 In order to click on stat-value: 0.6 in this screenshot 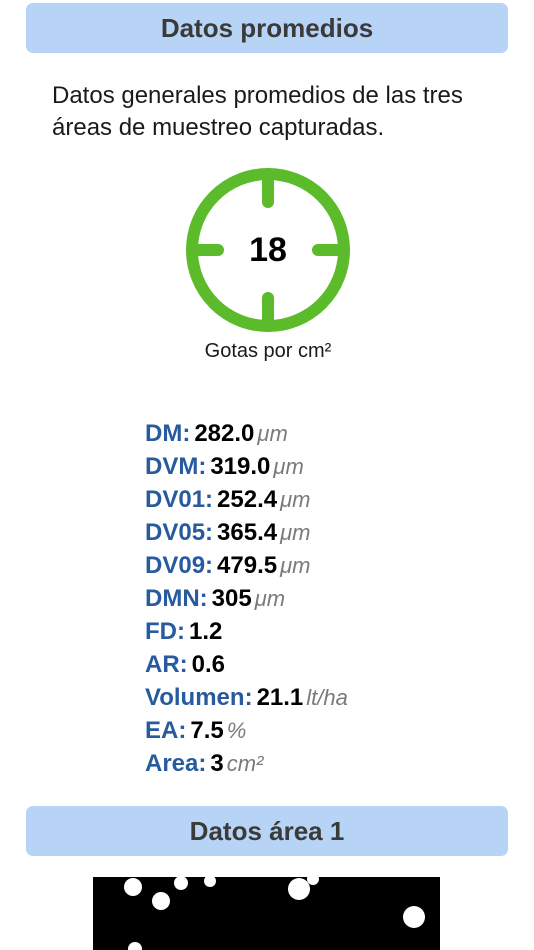, I will do `click(208, 664)`.